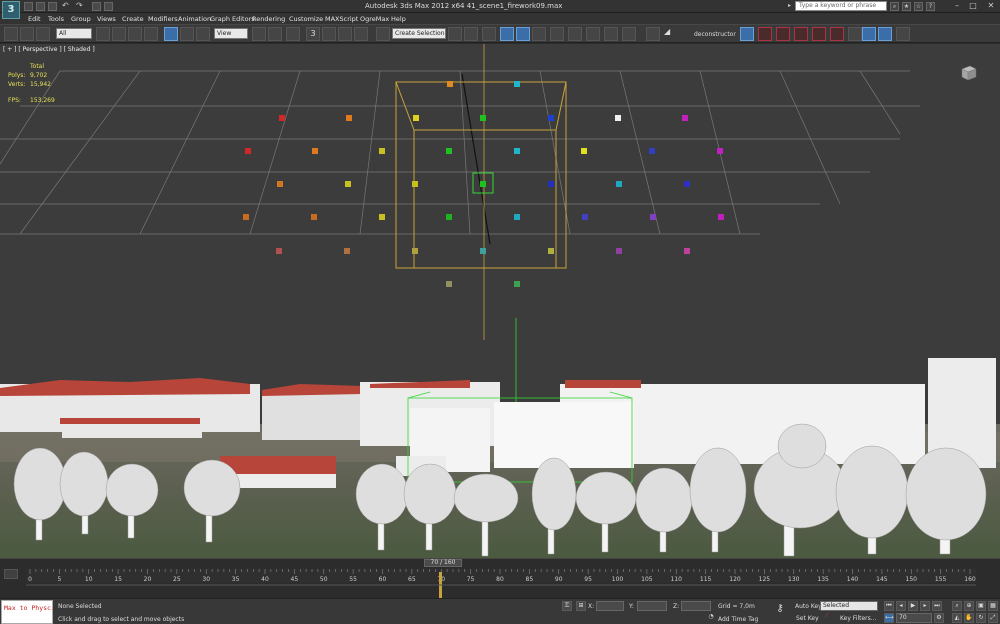 This screenshot has height=624, width=1000. Describe the element at coordinates (957, 6) in the screenshot. I see `minimize-icon: –` at that location.